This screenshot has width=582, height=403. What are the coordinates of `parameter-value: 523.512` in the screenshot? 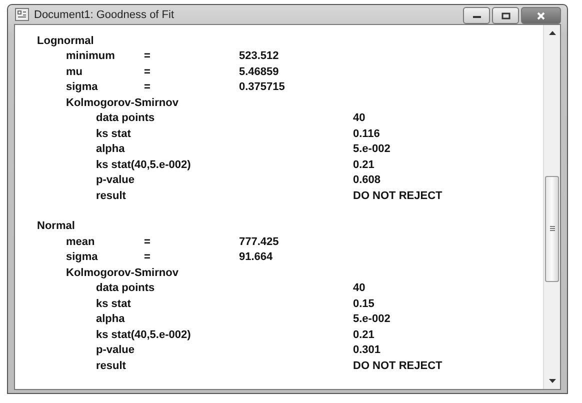 It's located at (259, 56).